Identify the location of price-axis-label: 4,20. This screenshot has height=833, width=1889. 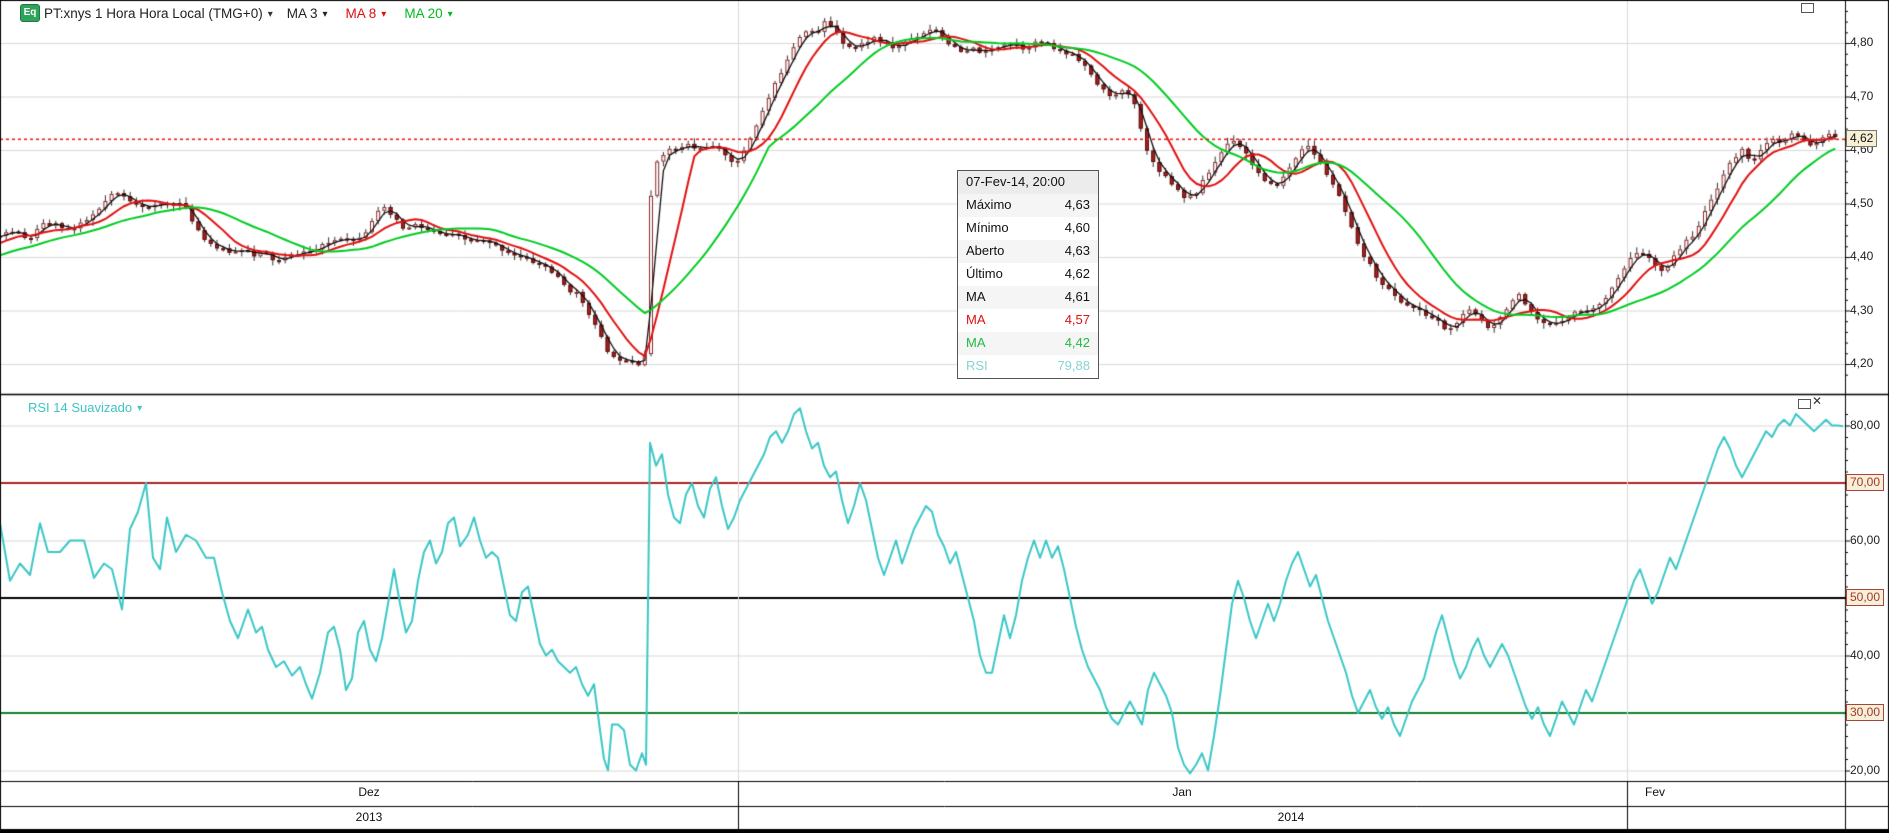
(1862, 363).